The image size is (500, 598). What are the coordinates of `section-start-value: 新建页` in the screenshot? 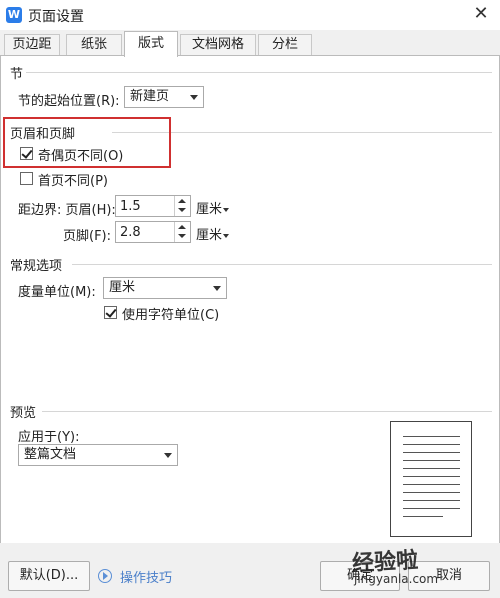 It's located at (150, 96).